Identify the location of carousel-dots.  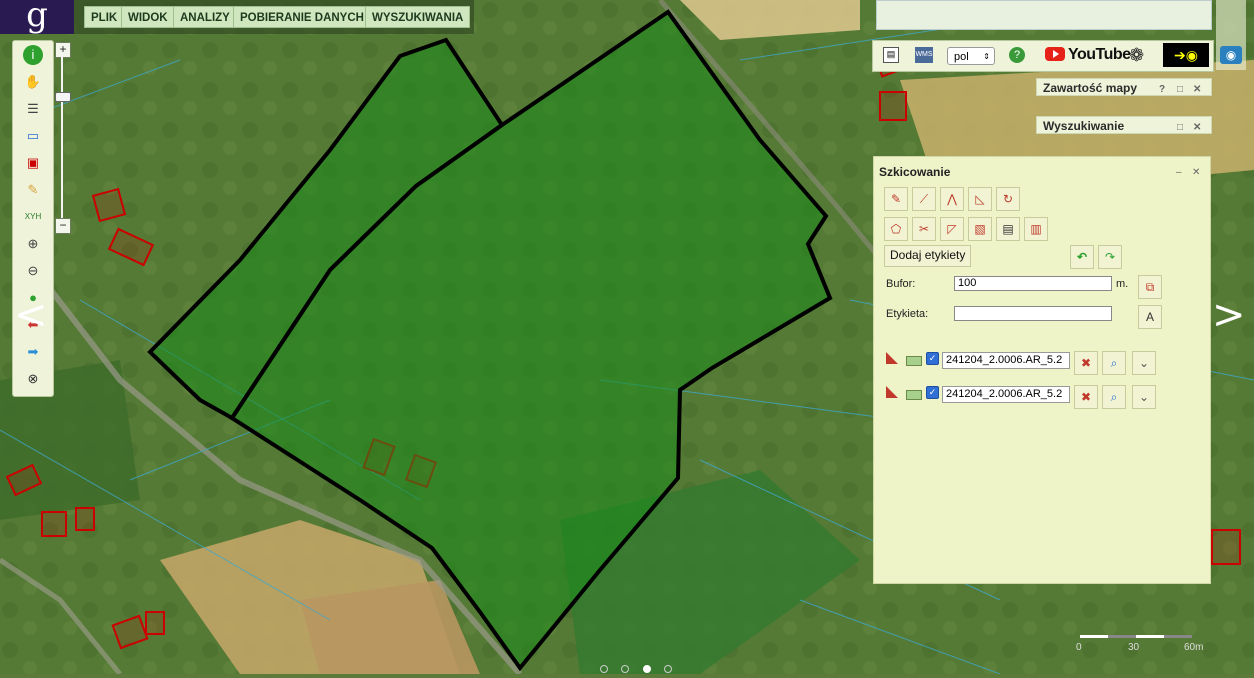
(640, 669).